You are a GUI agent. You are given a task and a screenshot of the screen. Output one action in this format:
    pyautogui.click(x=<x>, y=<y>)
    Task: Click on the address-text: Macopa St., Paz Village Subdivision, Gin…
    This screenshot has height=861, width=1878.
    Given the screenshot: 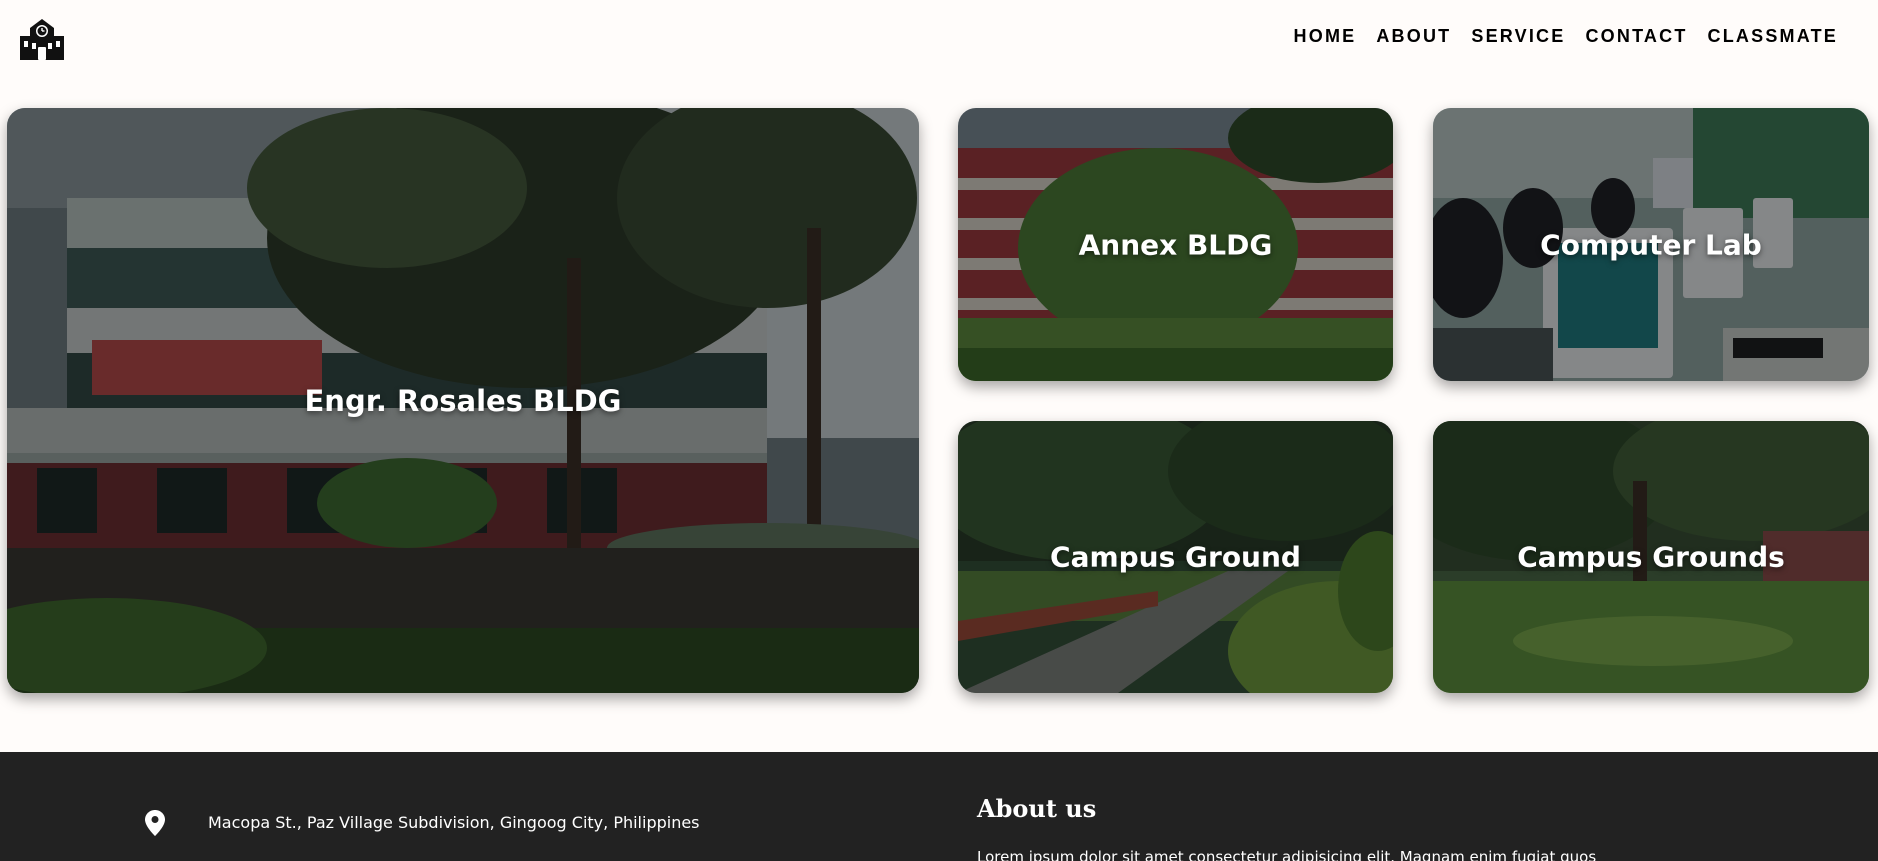 What is the action you would take?
    pyautogui.click(x=454, y=822)
    